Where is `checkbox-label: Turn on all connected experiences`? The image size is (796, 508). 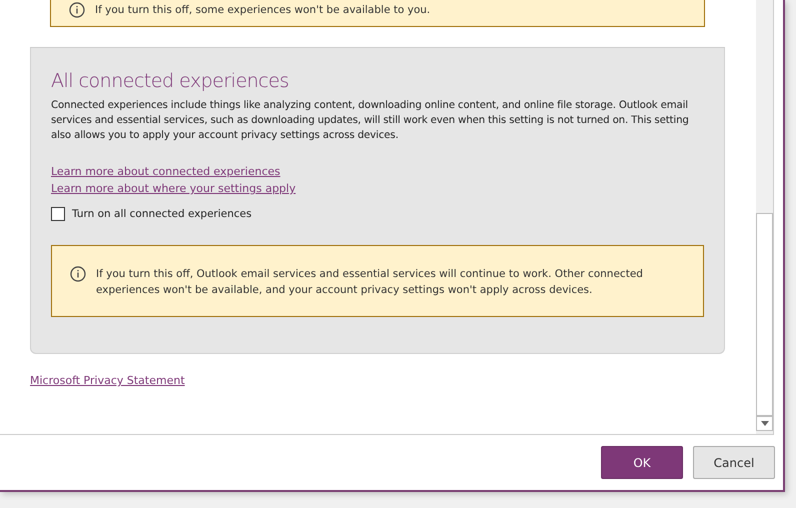 checkbox-label: Turn on all connected experiences is located at coordinates (162, 214).